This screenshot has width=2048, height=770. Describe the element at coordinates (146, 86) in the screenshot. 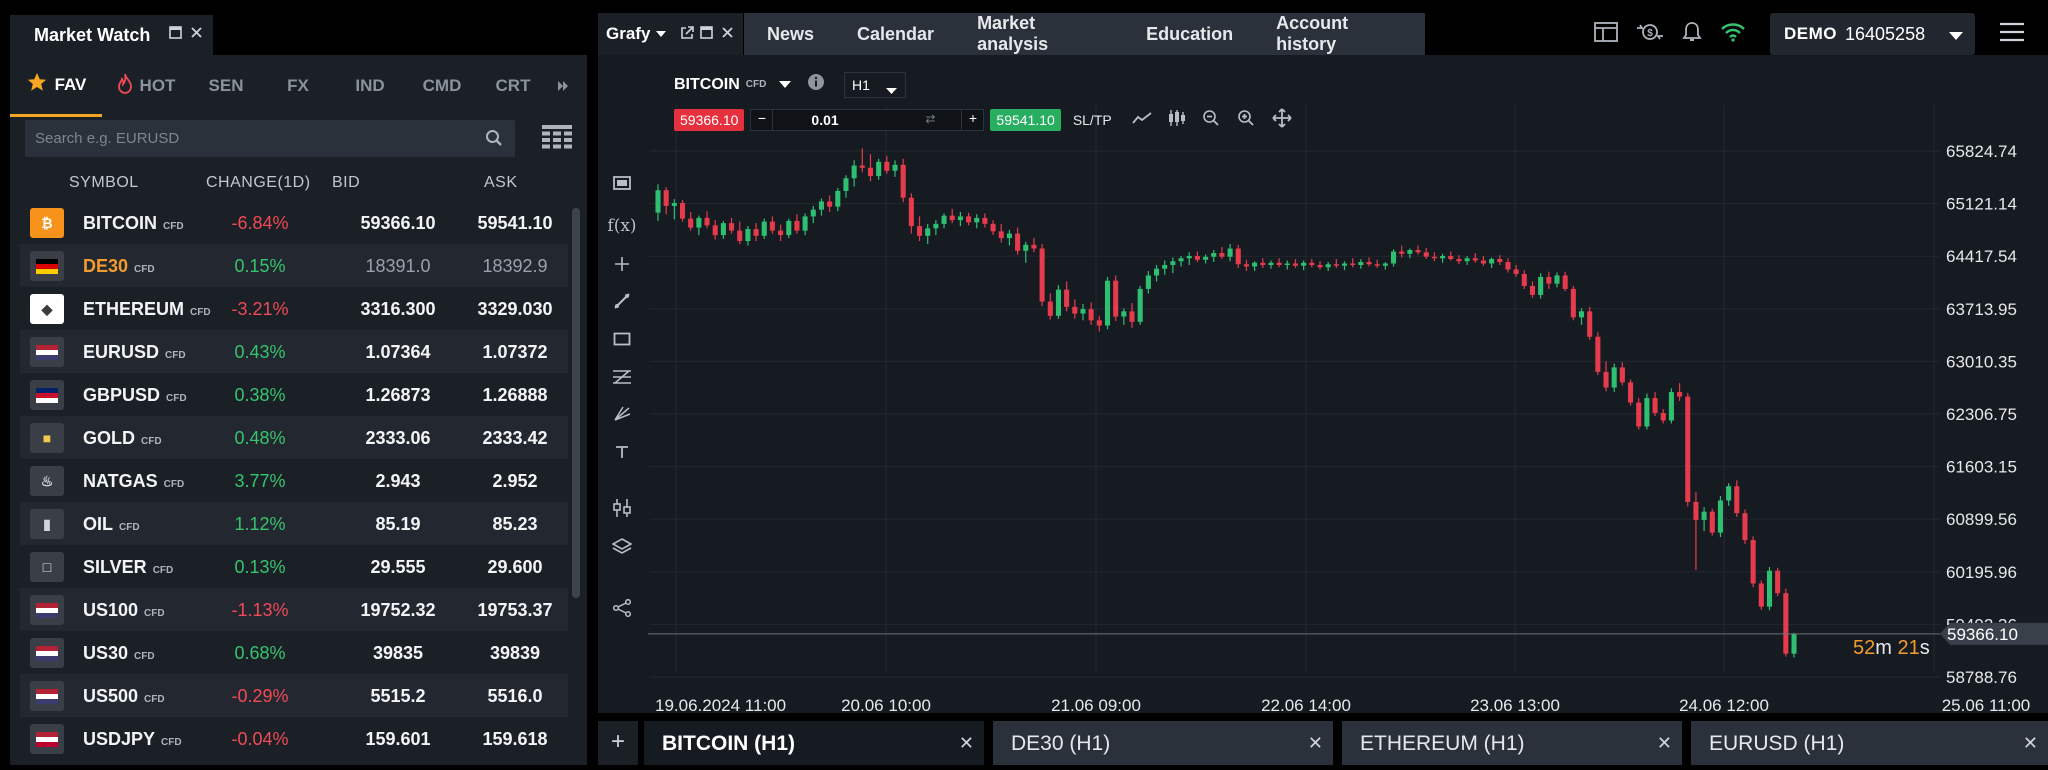

I see `tab-hot: HOT` at that location.